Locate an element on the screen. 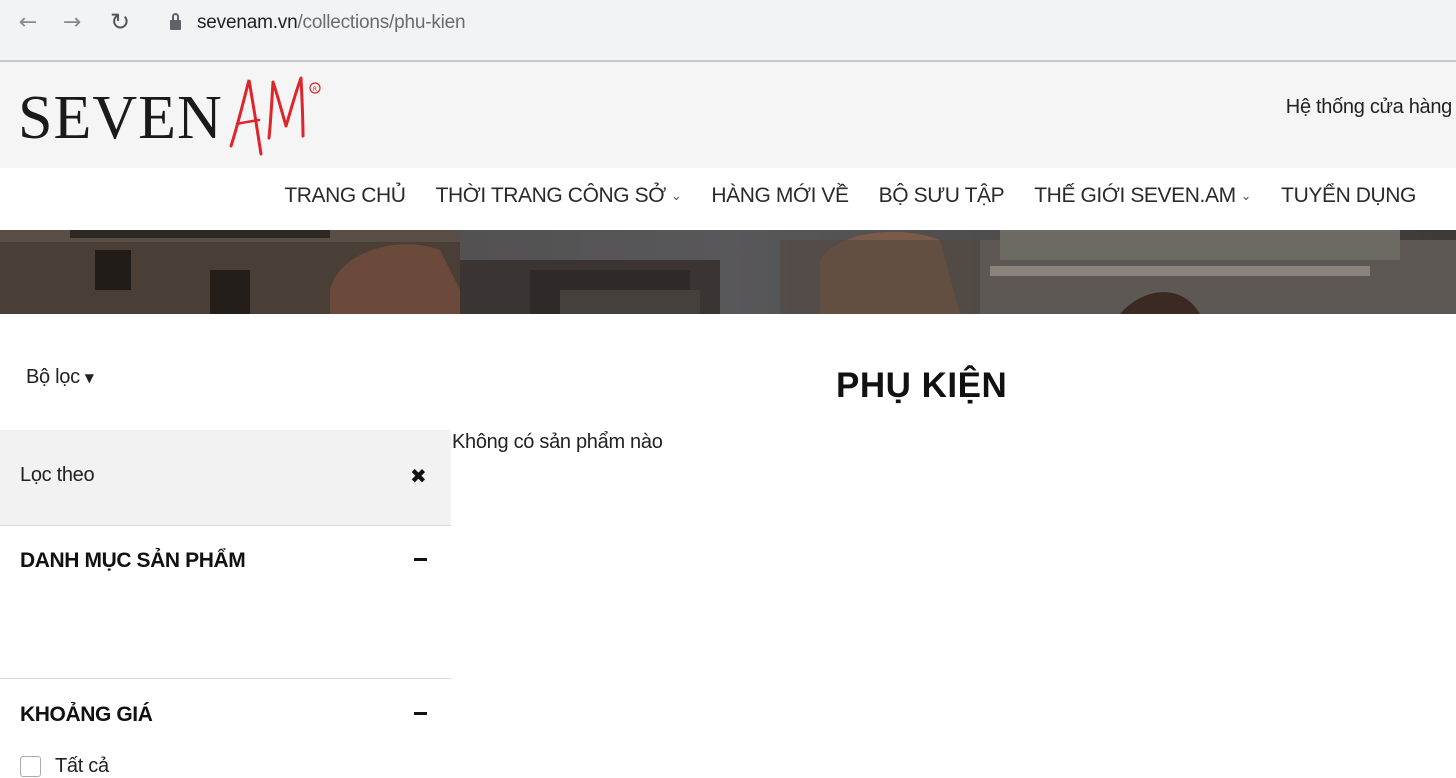  site-header: SEVEN R Hệ thống cửa hàng is located at coordinates (728, 115).